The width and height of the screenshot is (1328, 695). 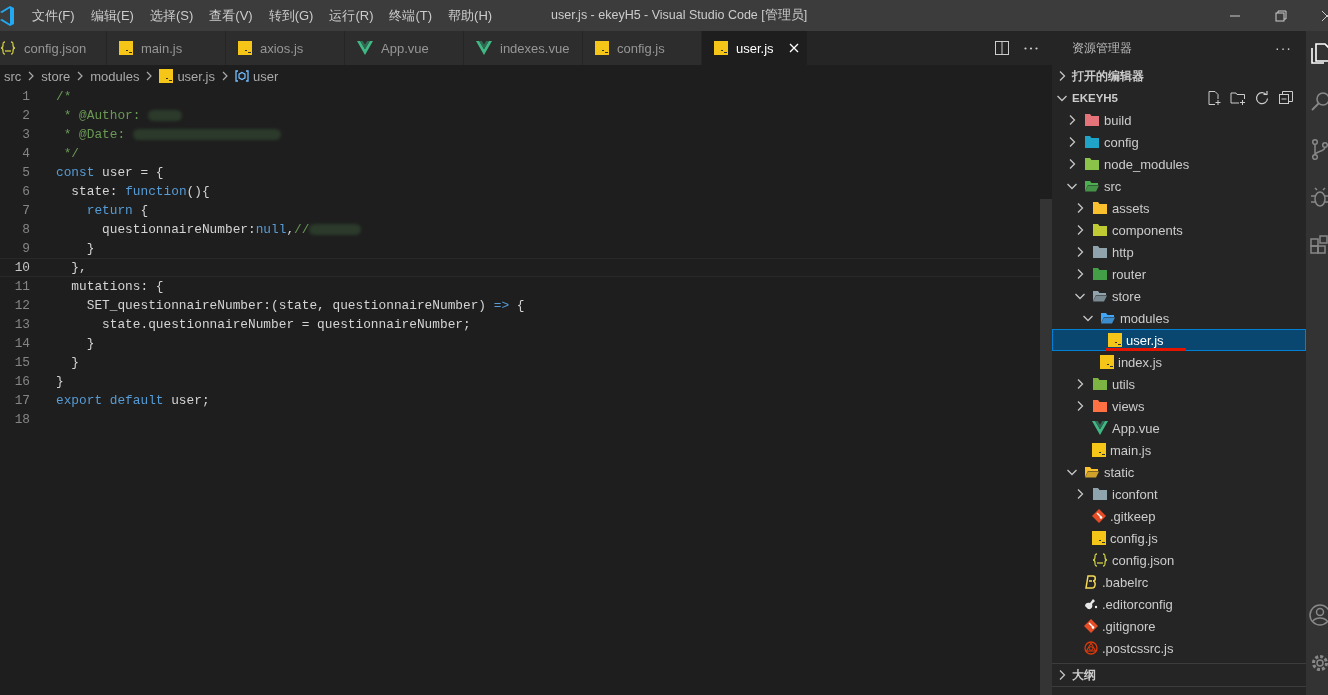 What do you see at coordinates (1179, 186) in the screenshot?
I see `tree-item: src` at bounding box center [1179, 186].